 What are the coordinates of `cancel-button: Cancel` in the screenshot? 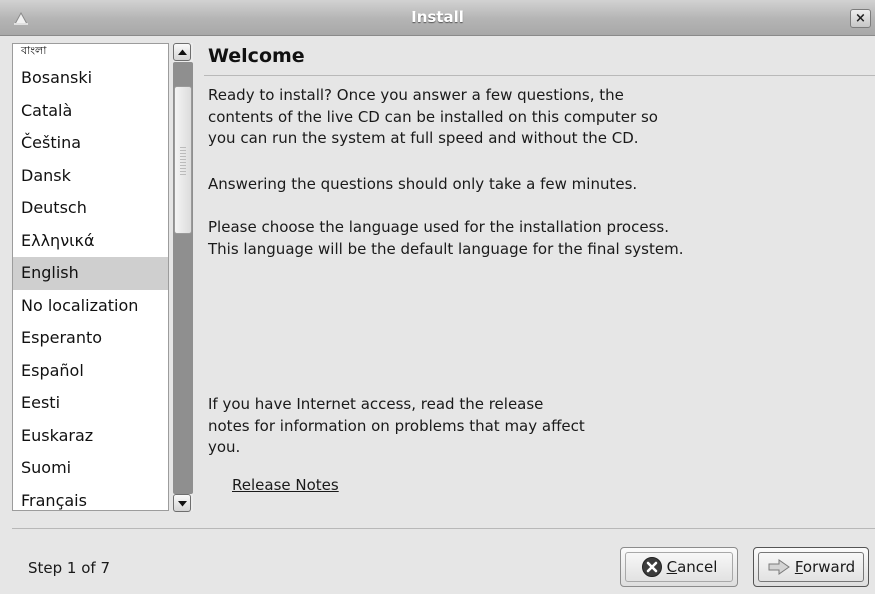 It's located at (679, 567).